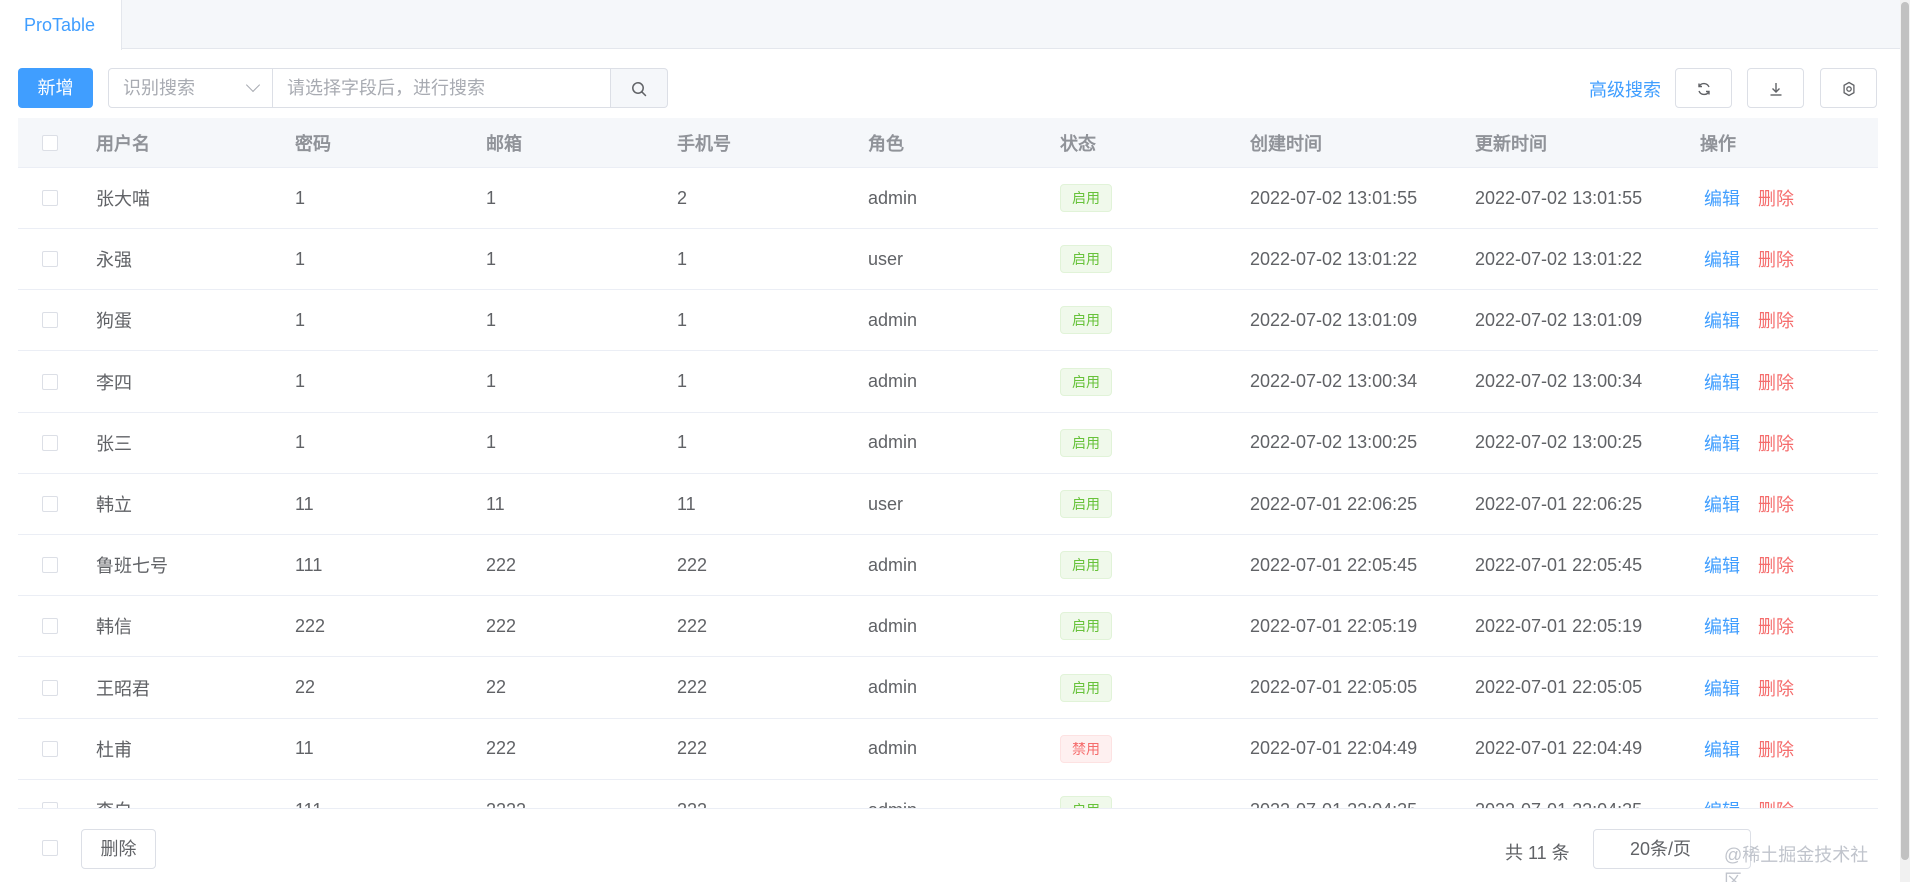 This screenshot has width=1910, height=882. What do you see at coordinates (55, 88) in the screenshot?
I see `add-button: 新增` at bounding box center [55, 88].